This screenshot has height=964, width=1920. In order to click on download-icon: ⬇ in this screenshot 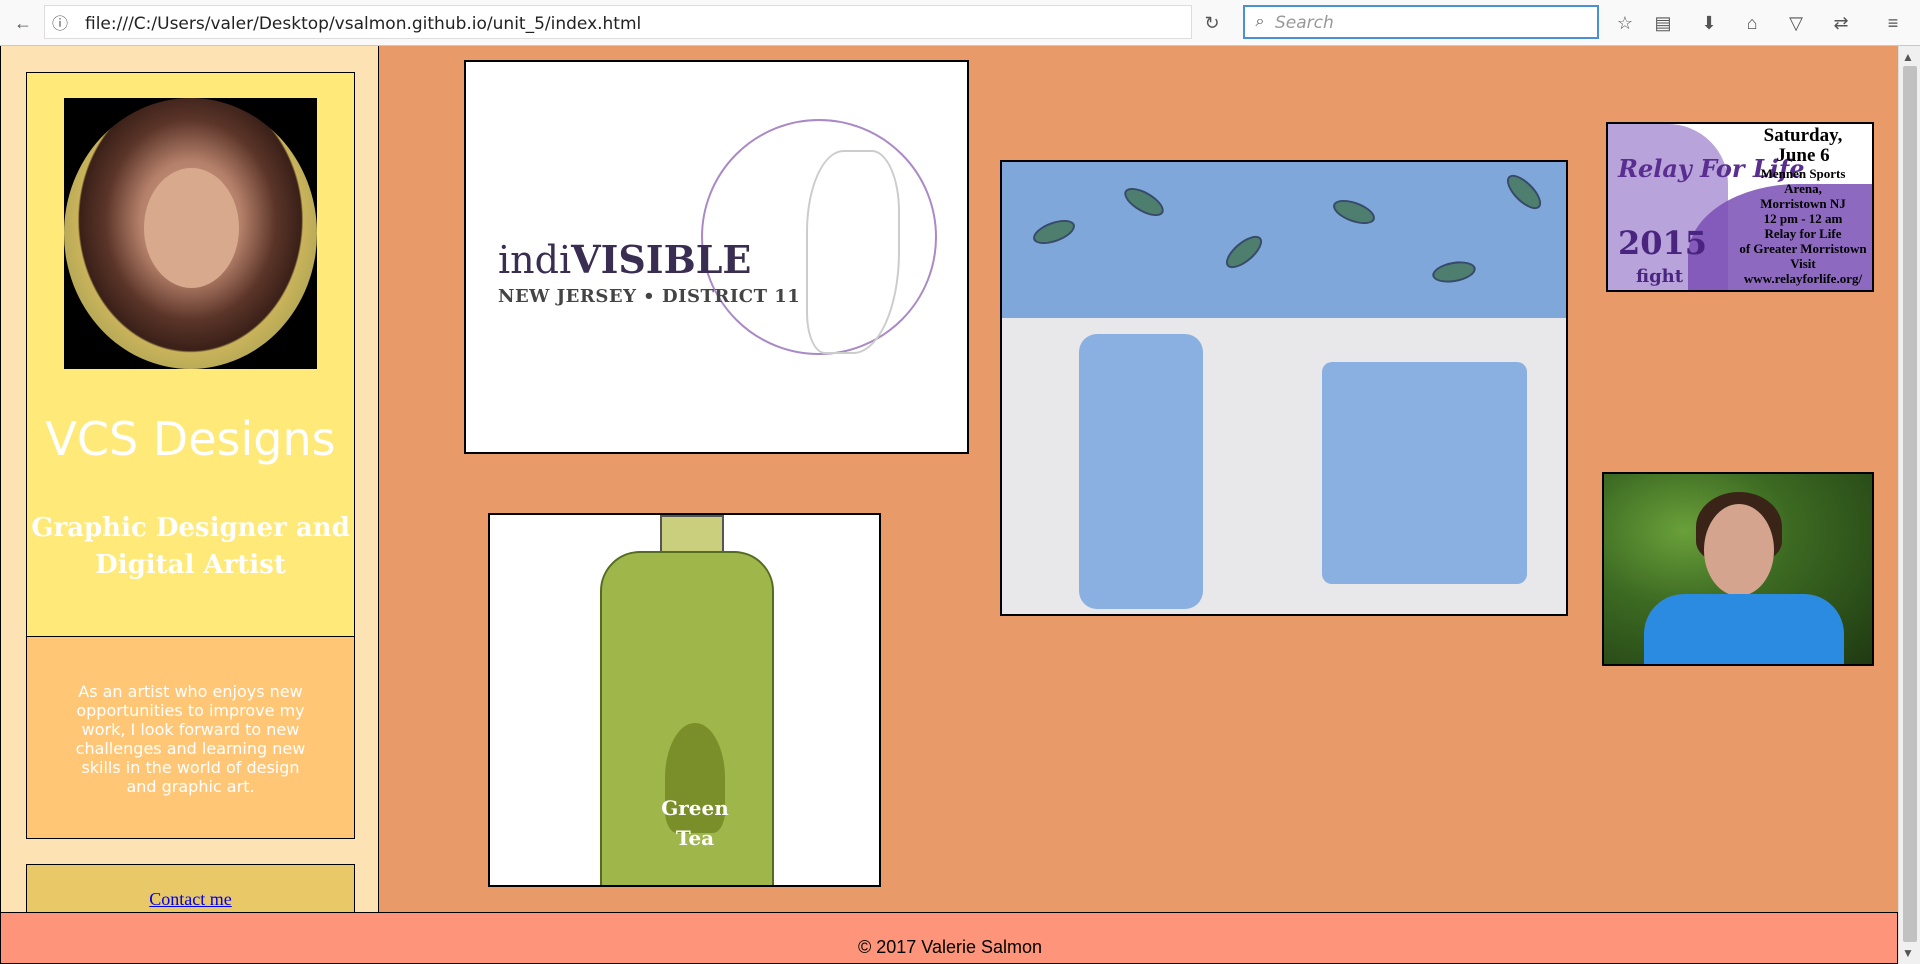, I will do `click(1709, 23)`.